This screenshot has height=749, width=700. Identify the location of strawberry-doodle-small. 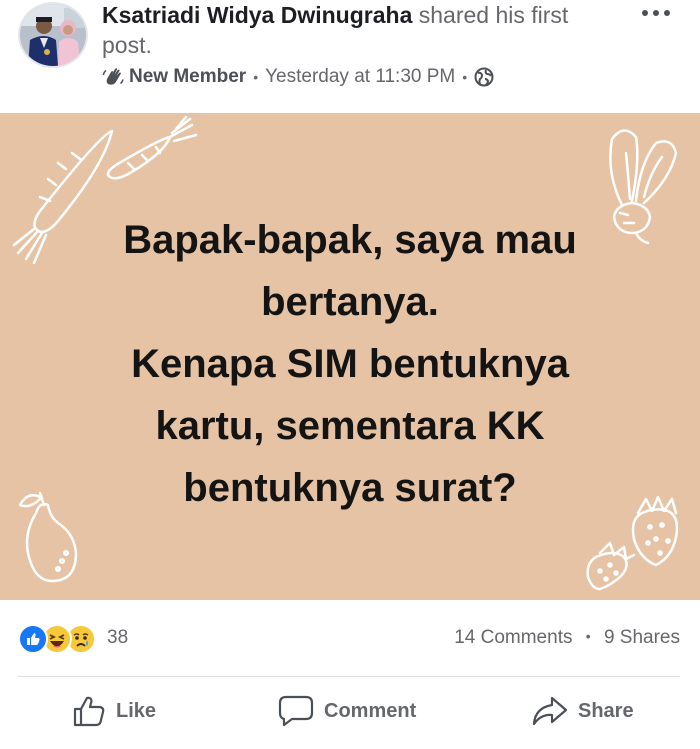
(611, 566).